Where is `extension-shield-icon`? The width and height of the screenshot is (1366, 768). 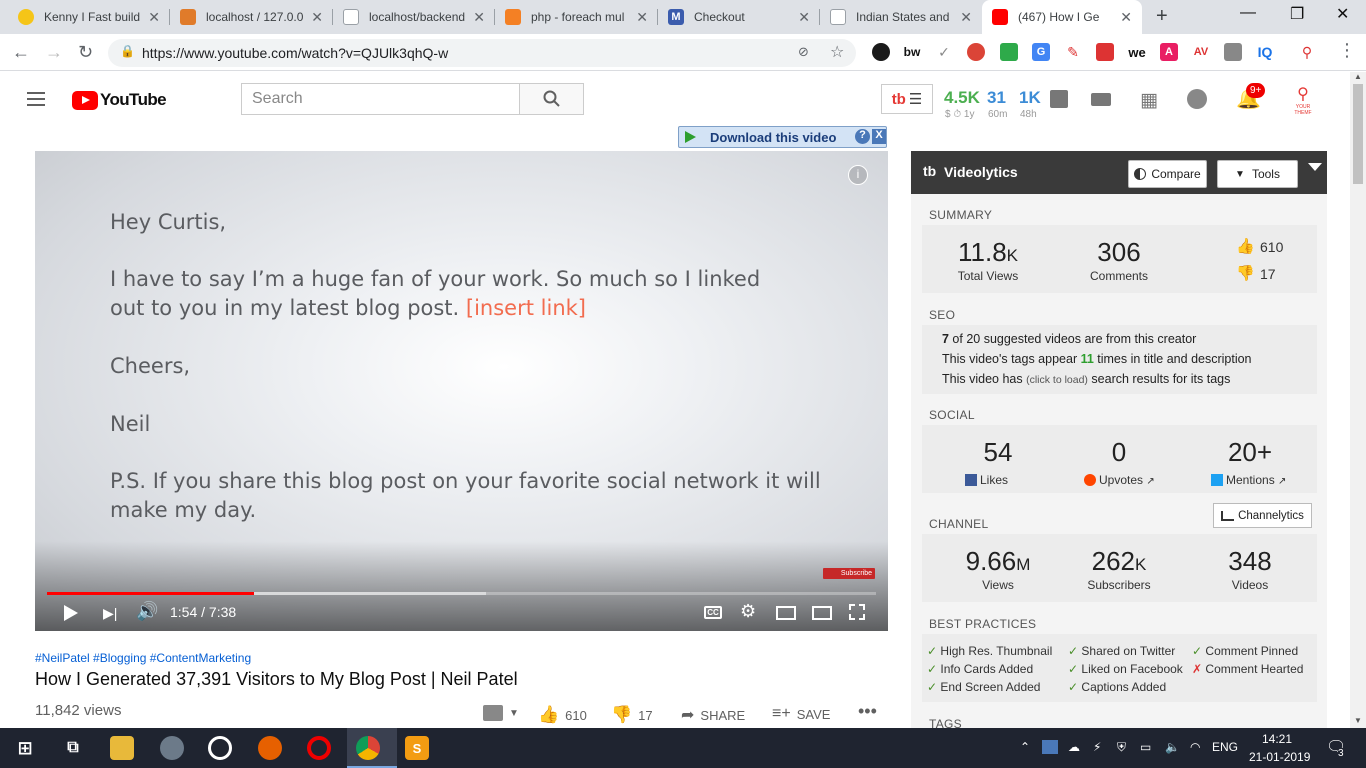
extension-shield-icon is located at coordinates (1009, 52).